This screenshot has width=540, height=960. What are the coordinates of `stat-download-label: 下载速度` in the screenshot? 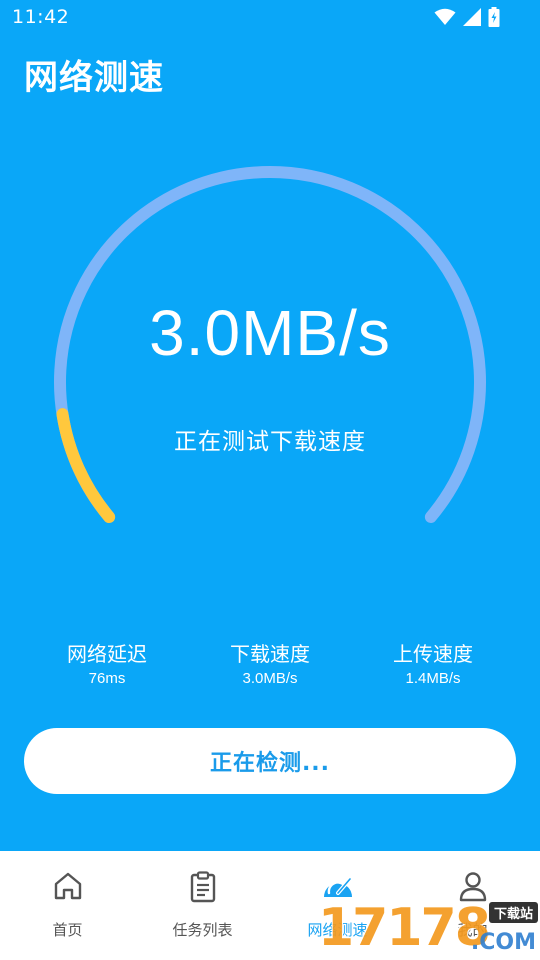 It's located at (270, 654).